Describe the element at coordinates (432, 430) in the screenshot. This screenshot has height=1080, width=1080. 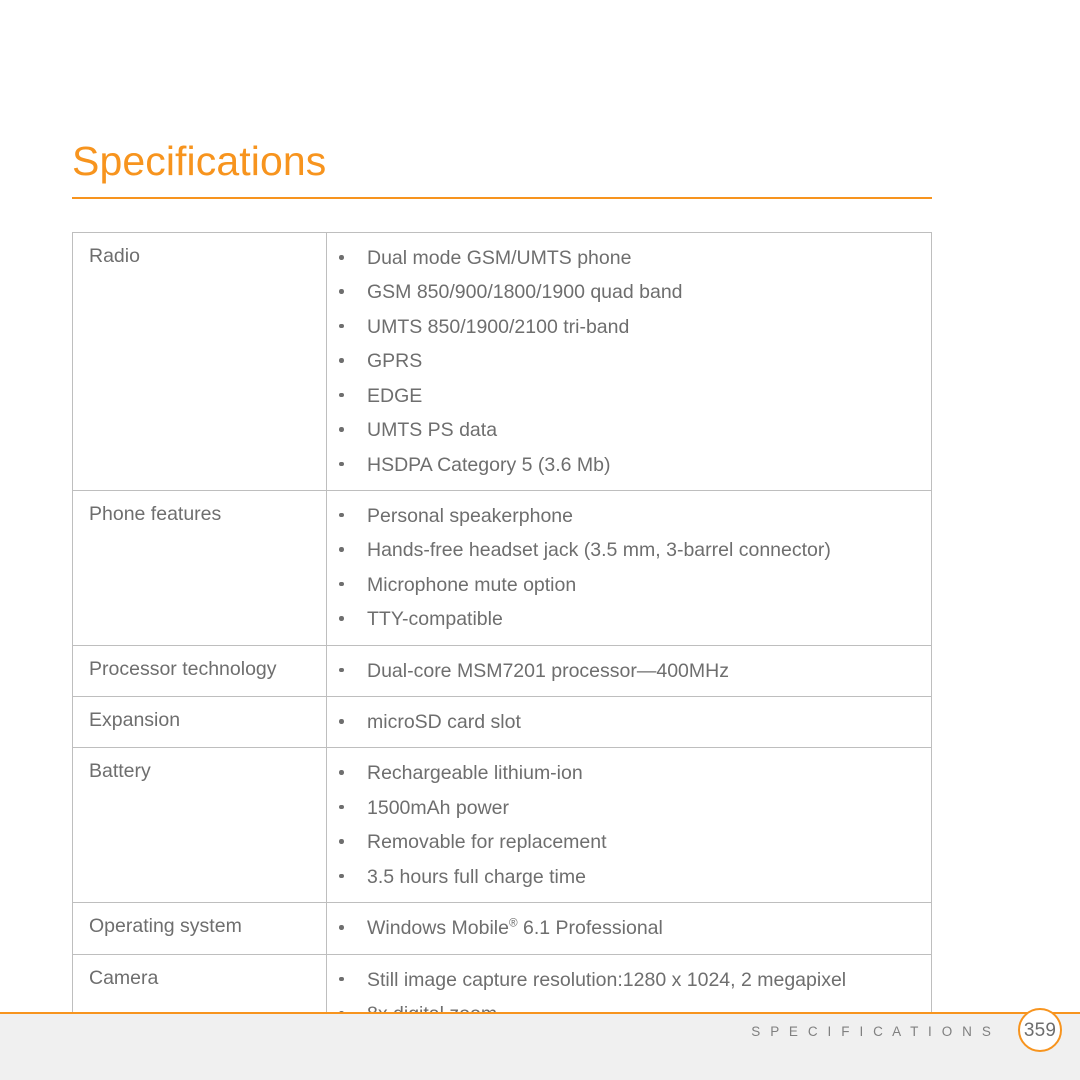
I see `spec-bullet-text: UMTS PS data` at that location.